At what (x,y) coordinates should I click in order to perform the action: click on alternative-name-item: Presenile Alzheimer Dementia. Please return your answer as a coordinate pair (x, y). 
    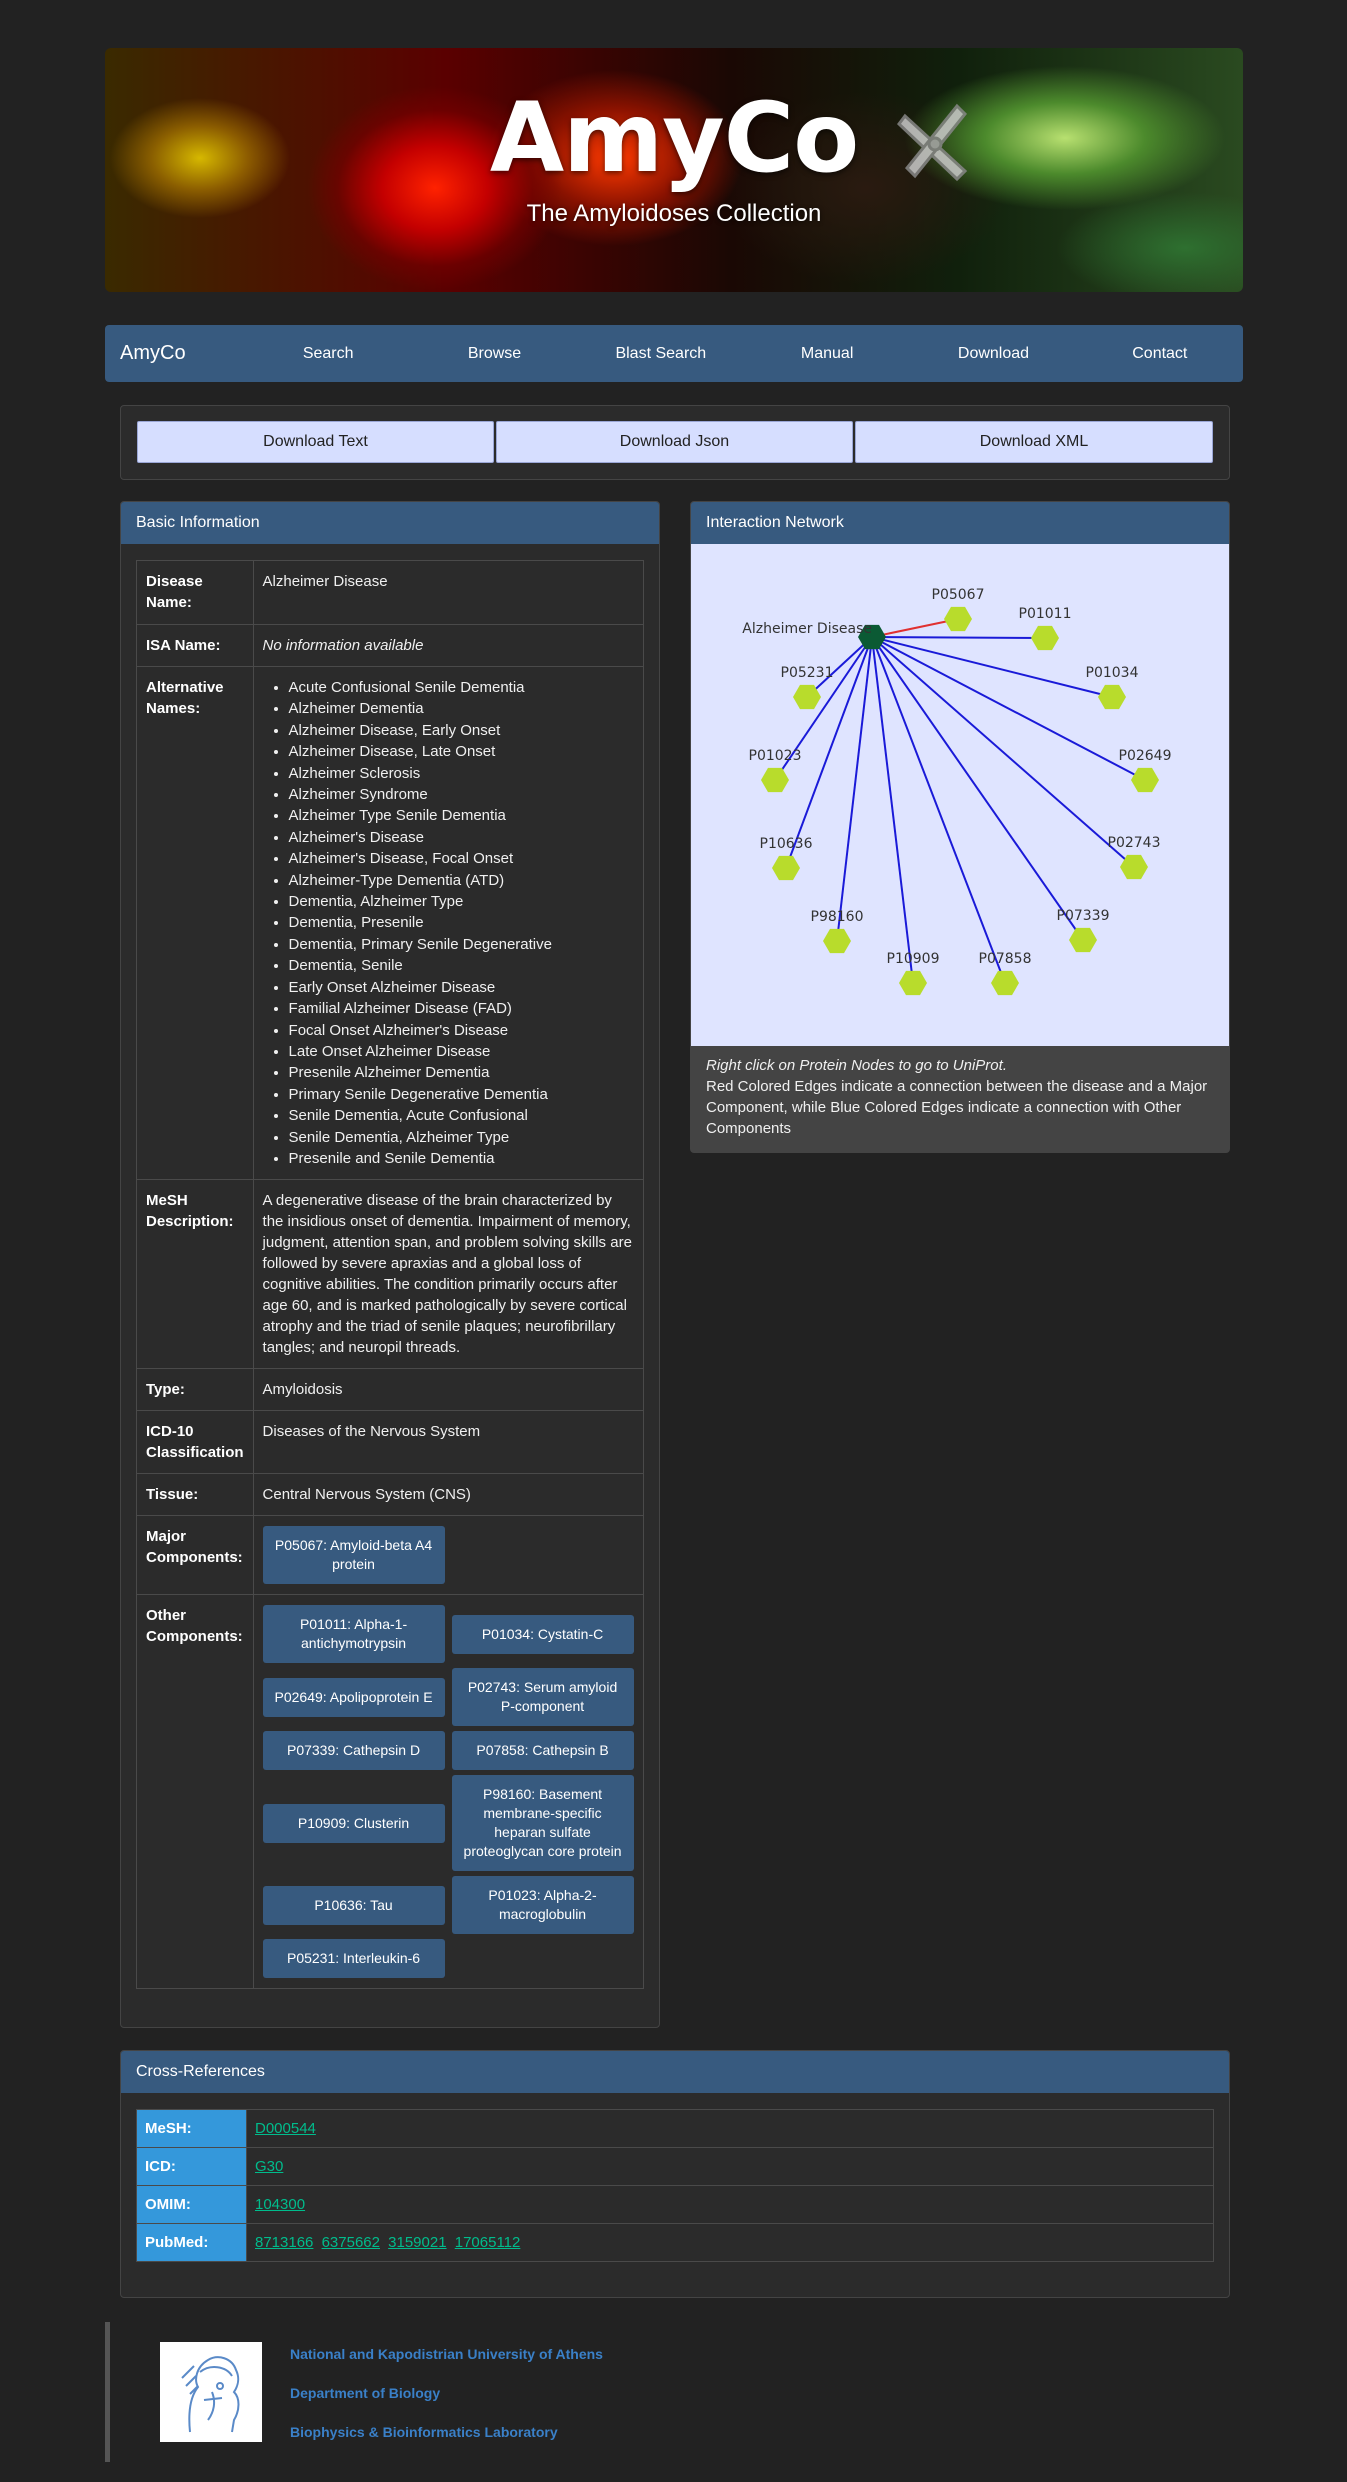
    Looking at the image, I should click on (461, 1072).